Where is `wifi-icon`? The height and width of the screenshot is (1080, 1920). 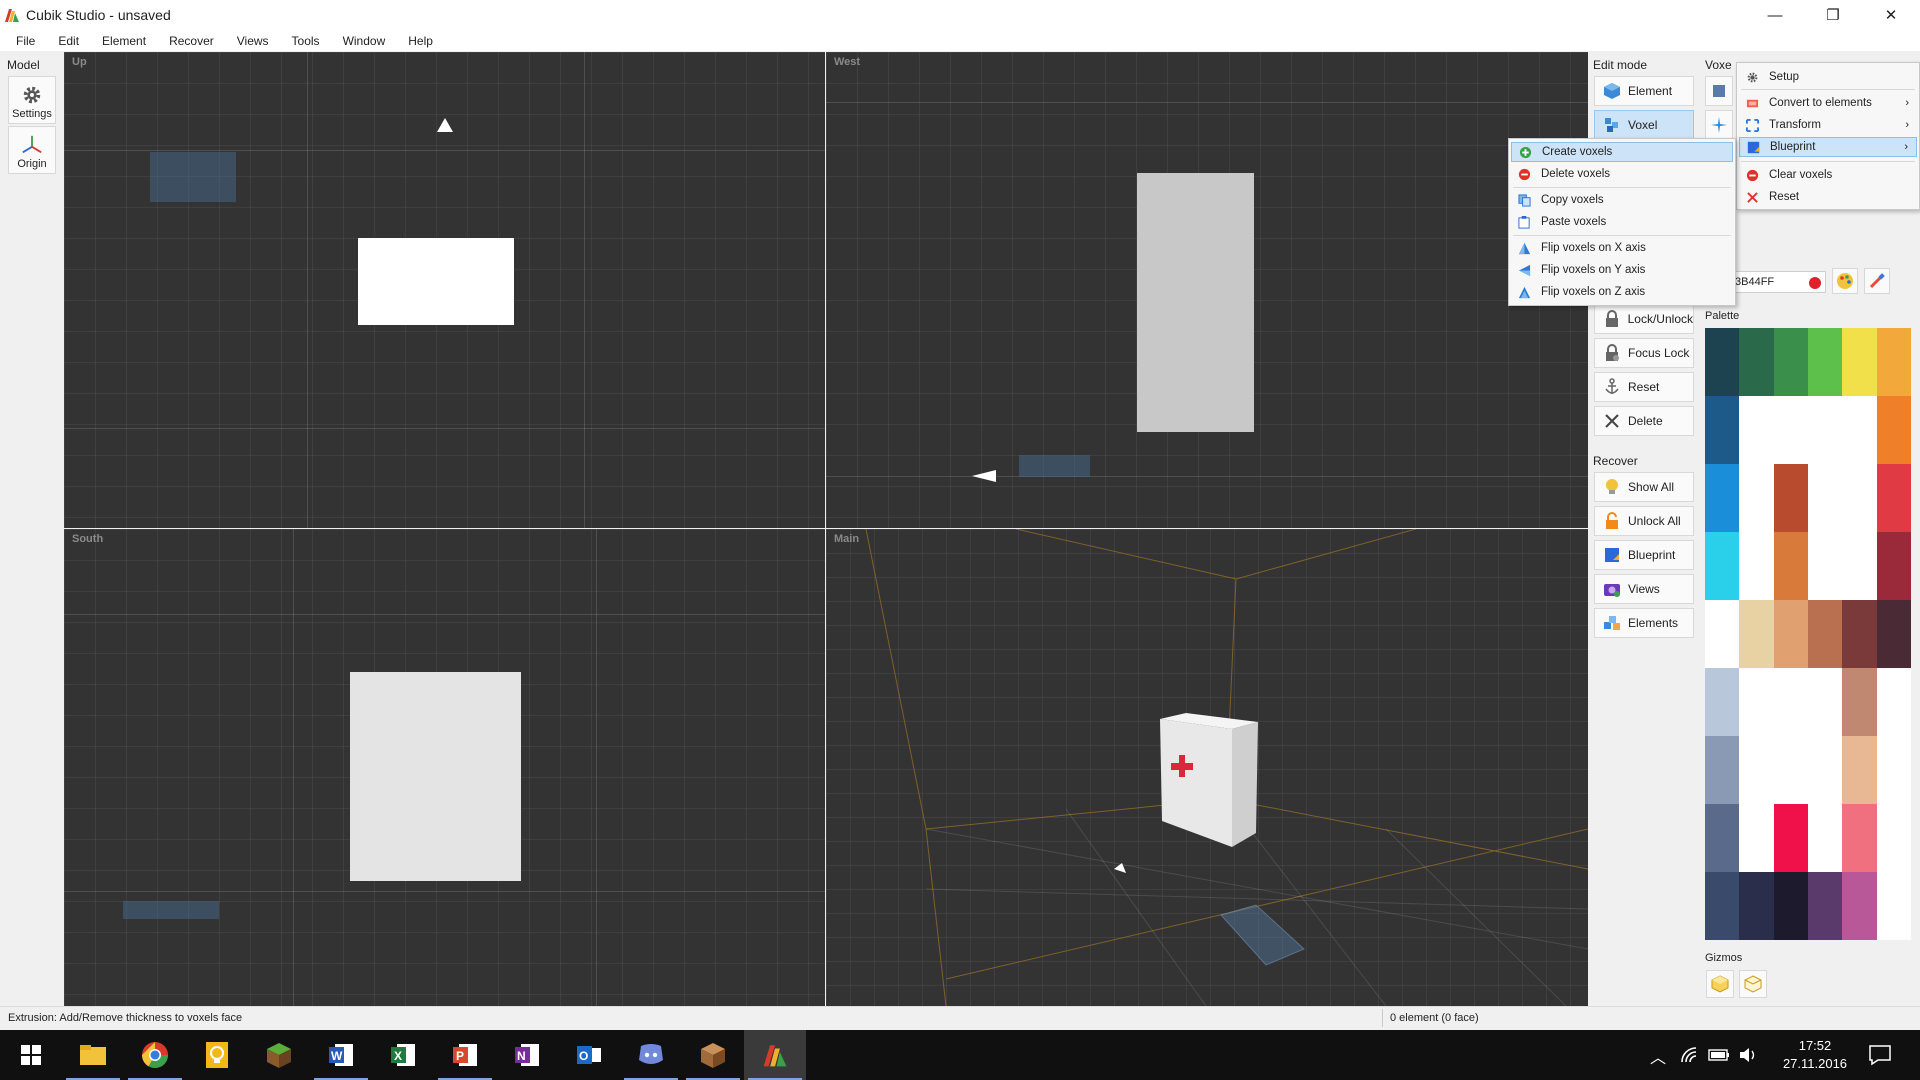
wifi-icon is located at coordinates (1690, 1055).